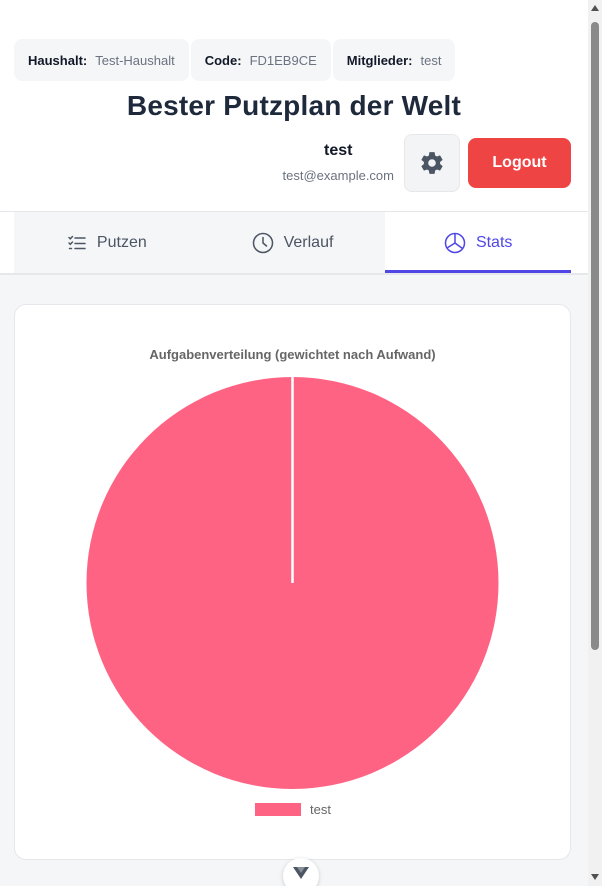 The height and width of the screenshot is (886, 602). What do you see at coordinates (338, 150) in the screenshot?
I see `user-name: test` at bounding box center [338, 150].